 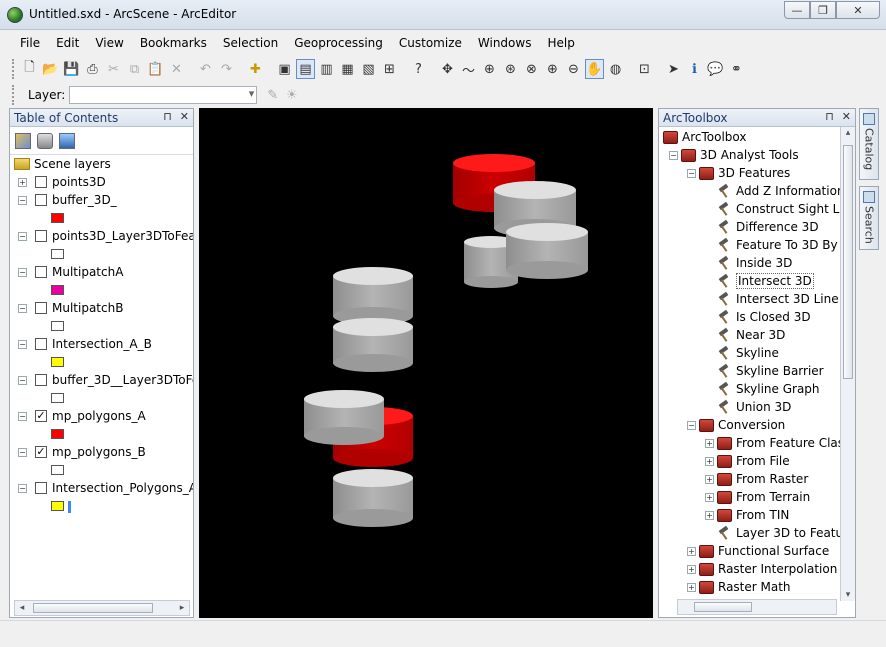 What do you see at coordinates (764, 317) in the screenshot?
I see `toolbox-item-is-closed-3d: Is Closed 3D` at bounding box center [764, 317].